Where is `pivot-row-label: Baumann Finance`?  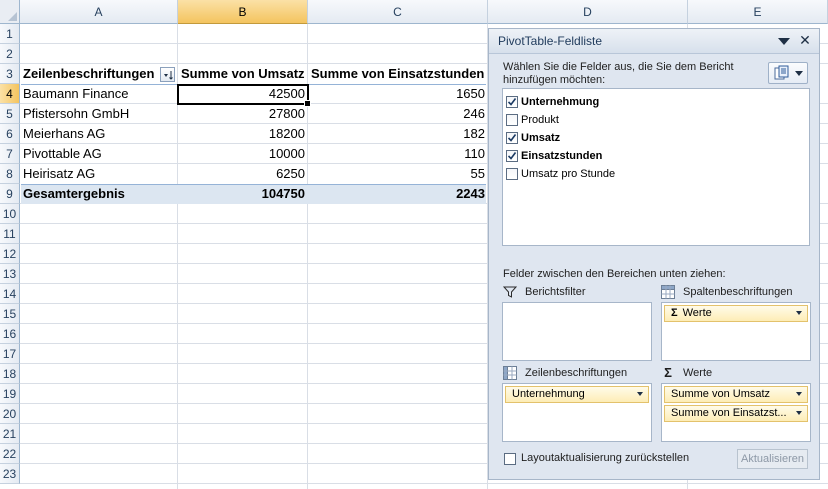
pivot-row-label: Baumann Finance is located at coordinates (99, 94).